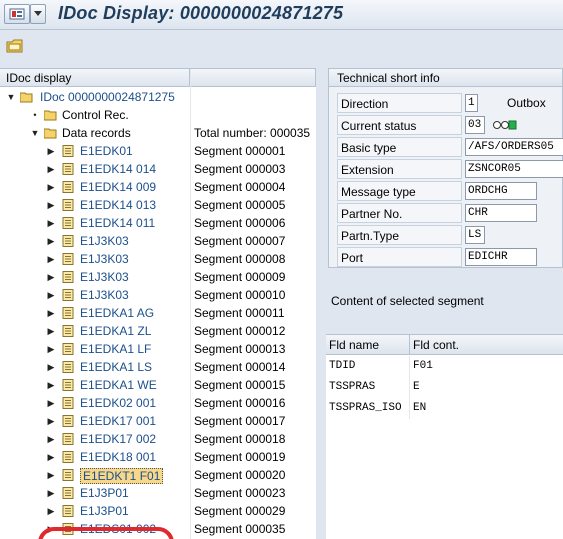 This screenshot has height=539, width=563. I want to click on segment-row: ▶ E1J3K03 Segment 000010, so click(158, 295).